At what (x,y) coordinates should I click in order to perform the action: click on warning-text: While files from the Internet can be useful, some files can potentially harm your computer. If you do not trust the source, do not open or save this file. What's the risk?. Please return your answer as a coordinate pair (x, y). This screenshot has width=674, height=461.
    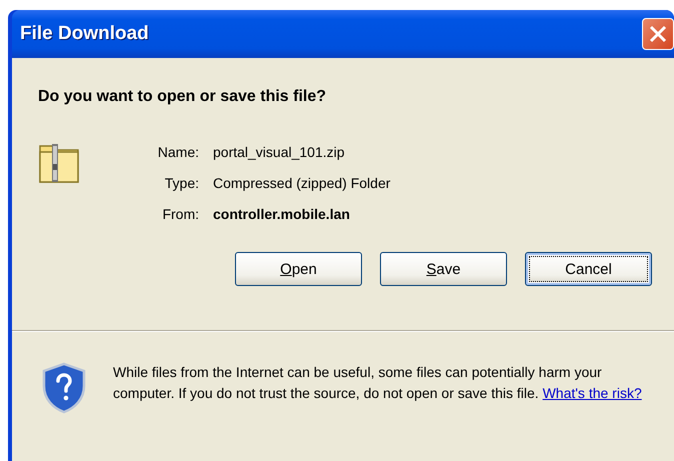
    Looking at the image, I should click on (378, 383).